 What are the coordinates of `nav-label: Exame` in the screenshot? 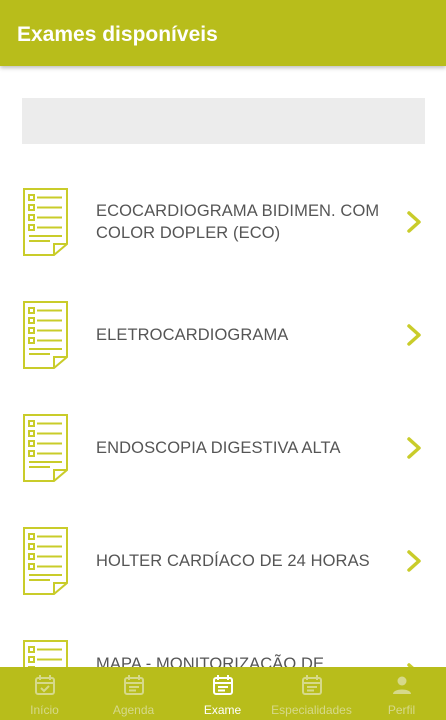 It's located at (222, 710).